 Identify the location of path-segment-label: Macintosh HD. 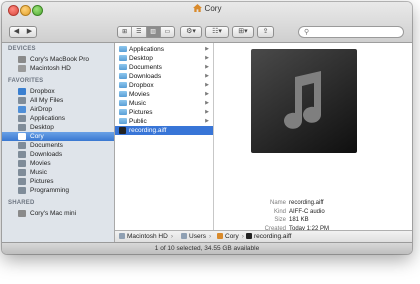
(147, 236).